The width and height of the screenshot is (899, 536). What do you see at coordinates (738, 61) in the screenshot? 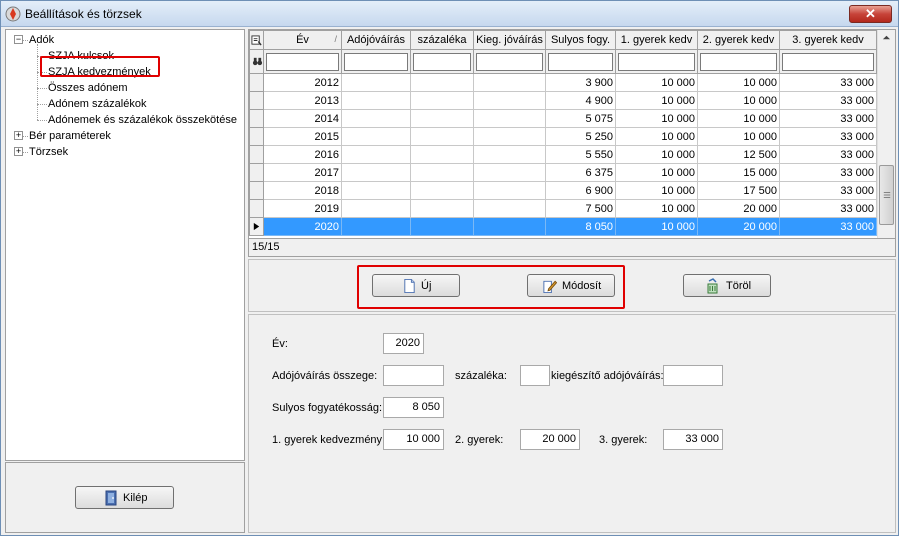
I see `filter-input-child2` at bounding box center [738, 61].